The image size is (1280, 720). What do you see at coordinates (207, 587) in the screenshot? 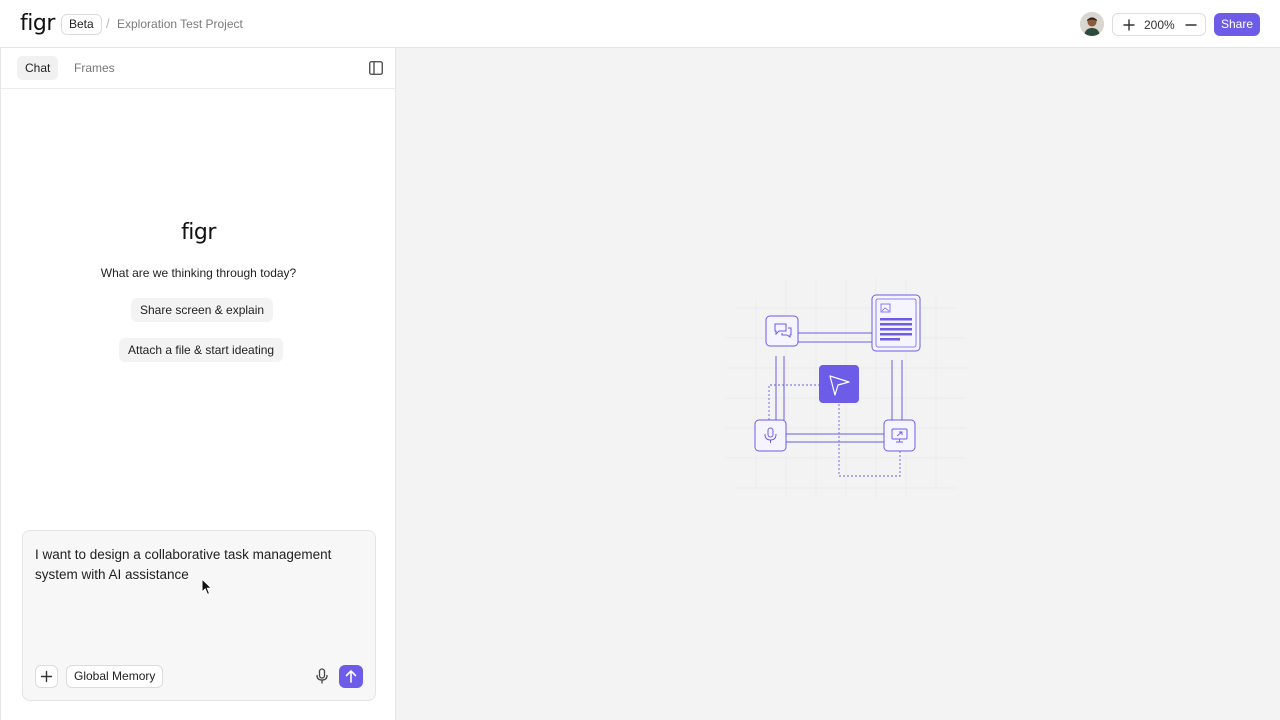
I see `mouse-cursor-icon` at bounding box center [207, 587].